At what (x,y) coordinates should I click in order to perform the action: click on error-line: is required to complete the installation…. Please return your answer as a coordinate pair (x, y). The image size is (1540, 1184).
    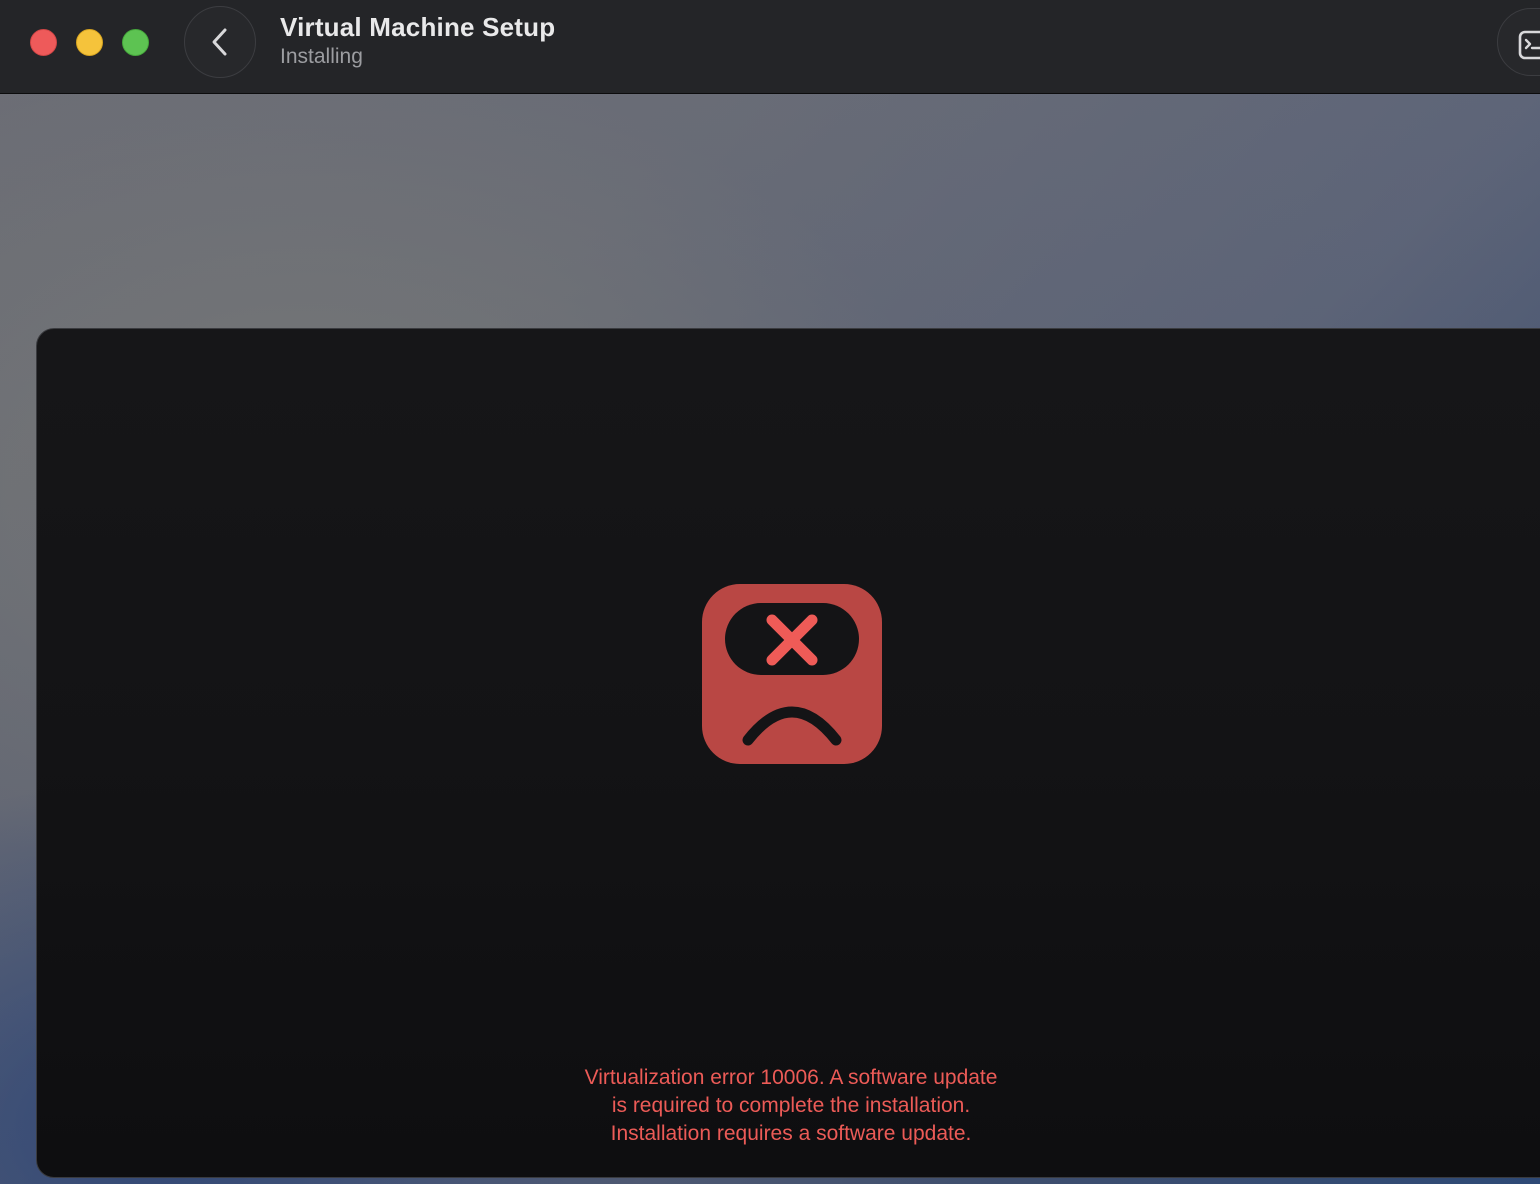
    Looking at the image, I should click on (791, 1105).